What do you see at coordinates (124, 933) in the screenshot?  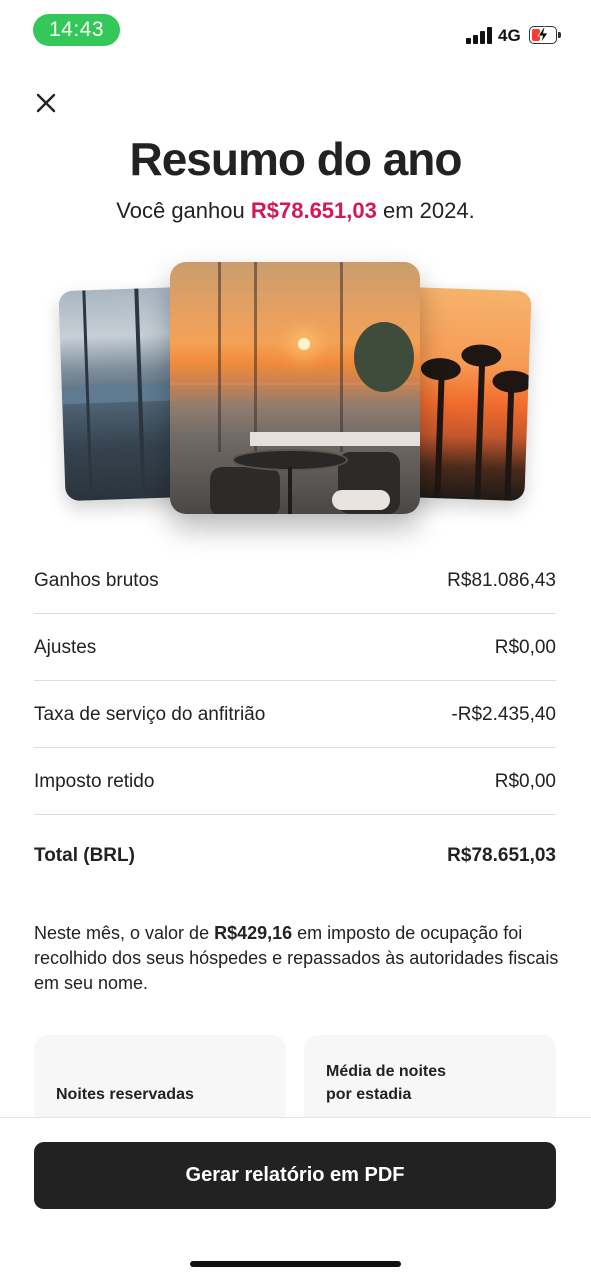 I see `note-prefix: Neste mês, o valor de` at bounding box center [124, 933].